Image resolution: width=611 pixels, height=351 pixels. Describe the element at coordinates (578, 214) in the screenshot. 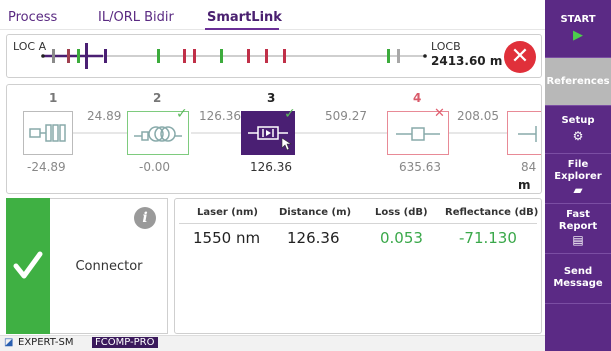

I see `fast-report-label: Fast` at that location.